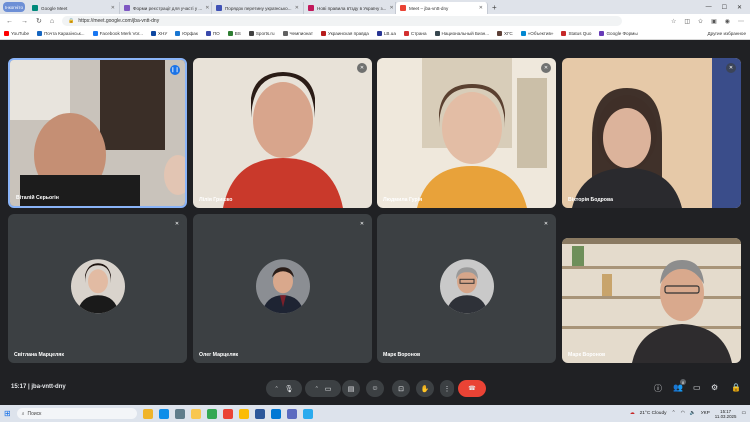 The width and height of the screenshot is (750, 422). Describe the element at coordinates (158, 33) in the screenshot. I see `bookmark-item: ХНУ` at that location.